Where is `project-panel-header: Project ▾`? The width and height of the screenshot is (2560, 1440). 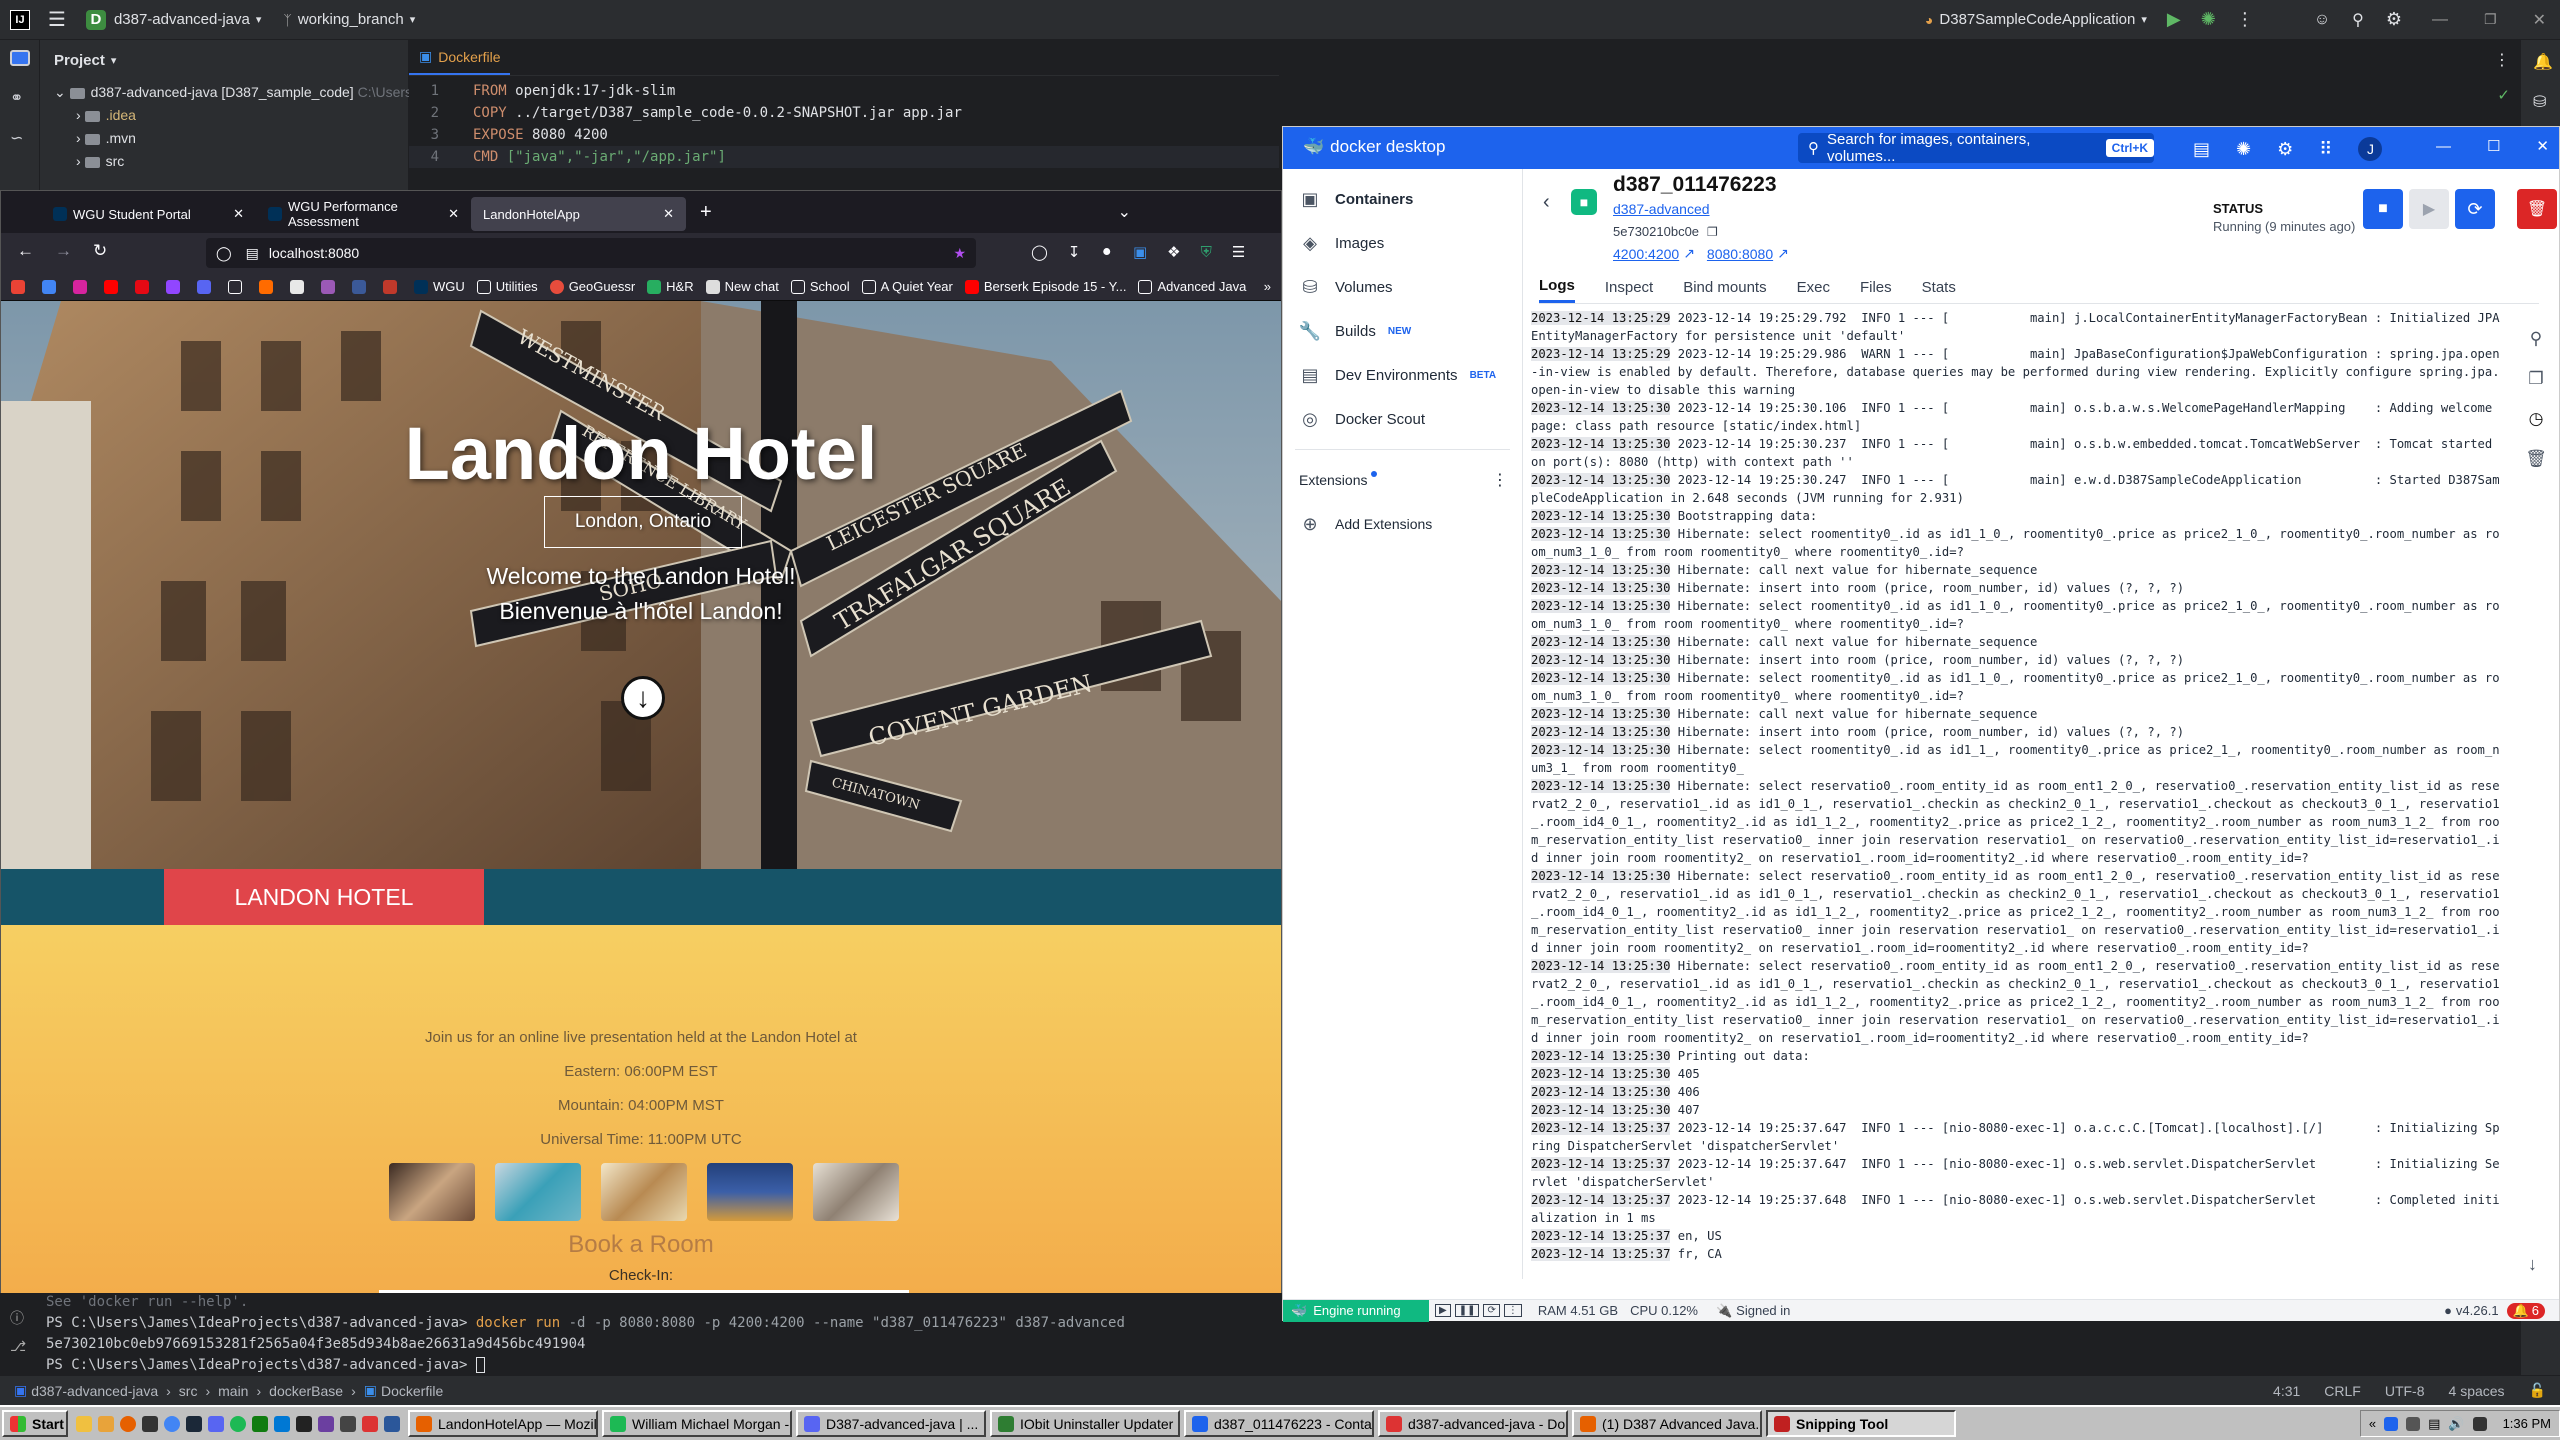
project-panel-header: Project ▾ is located at coordinates (224, 60).